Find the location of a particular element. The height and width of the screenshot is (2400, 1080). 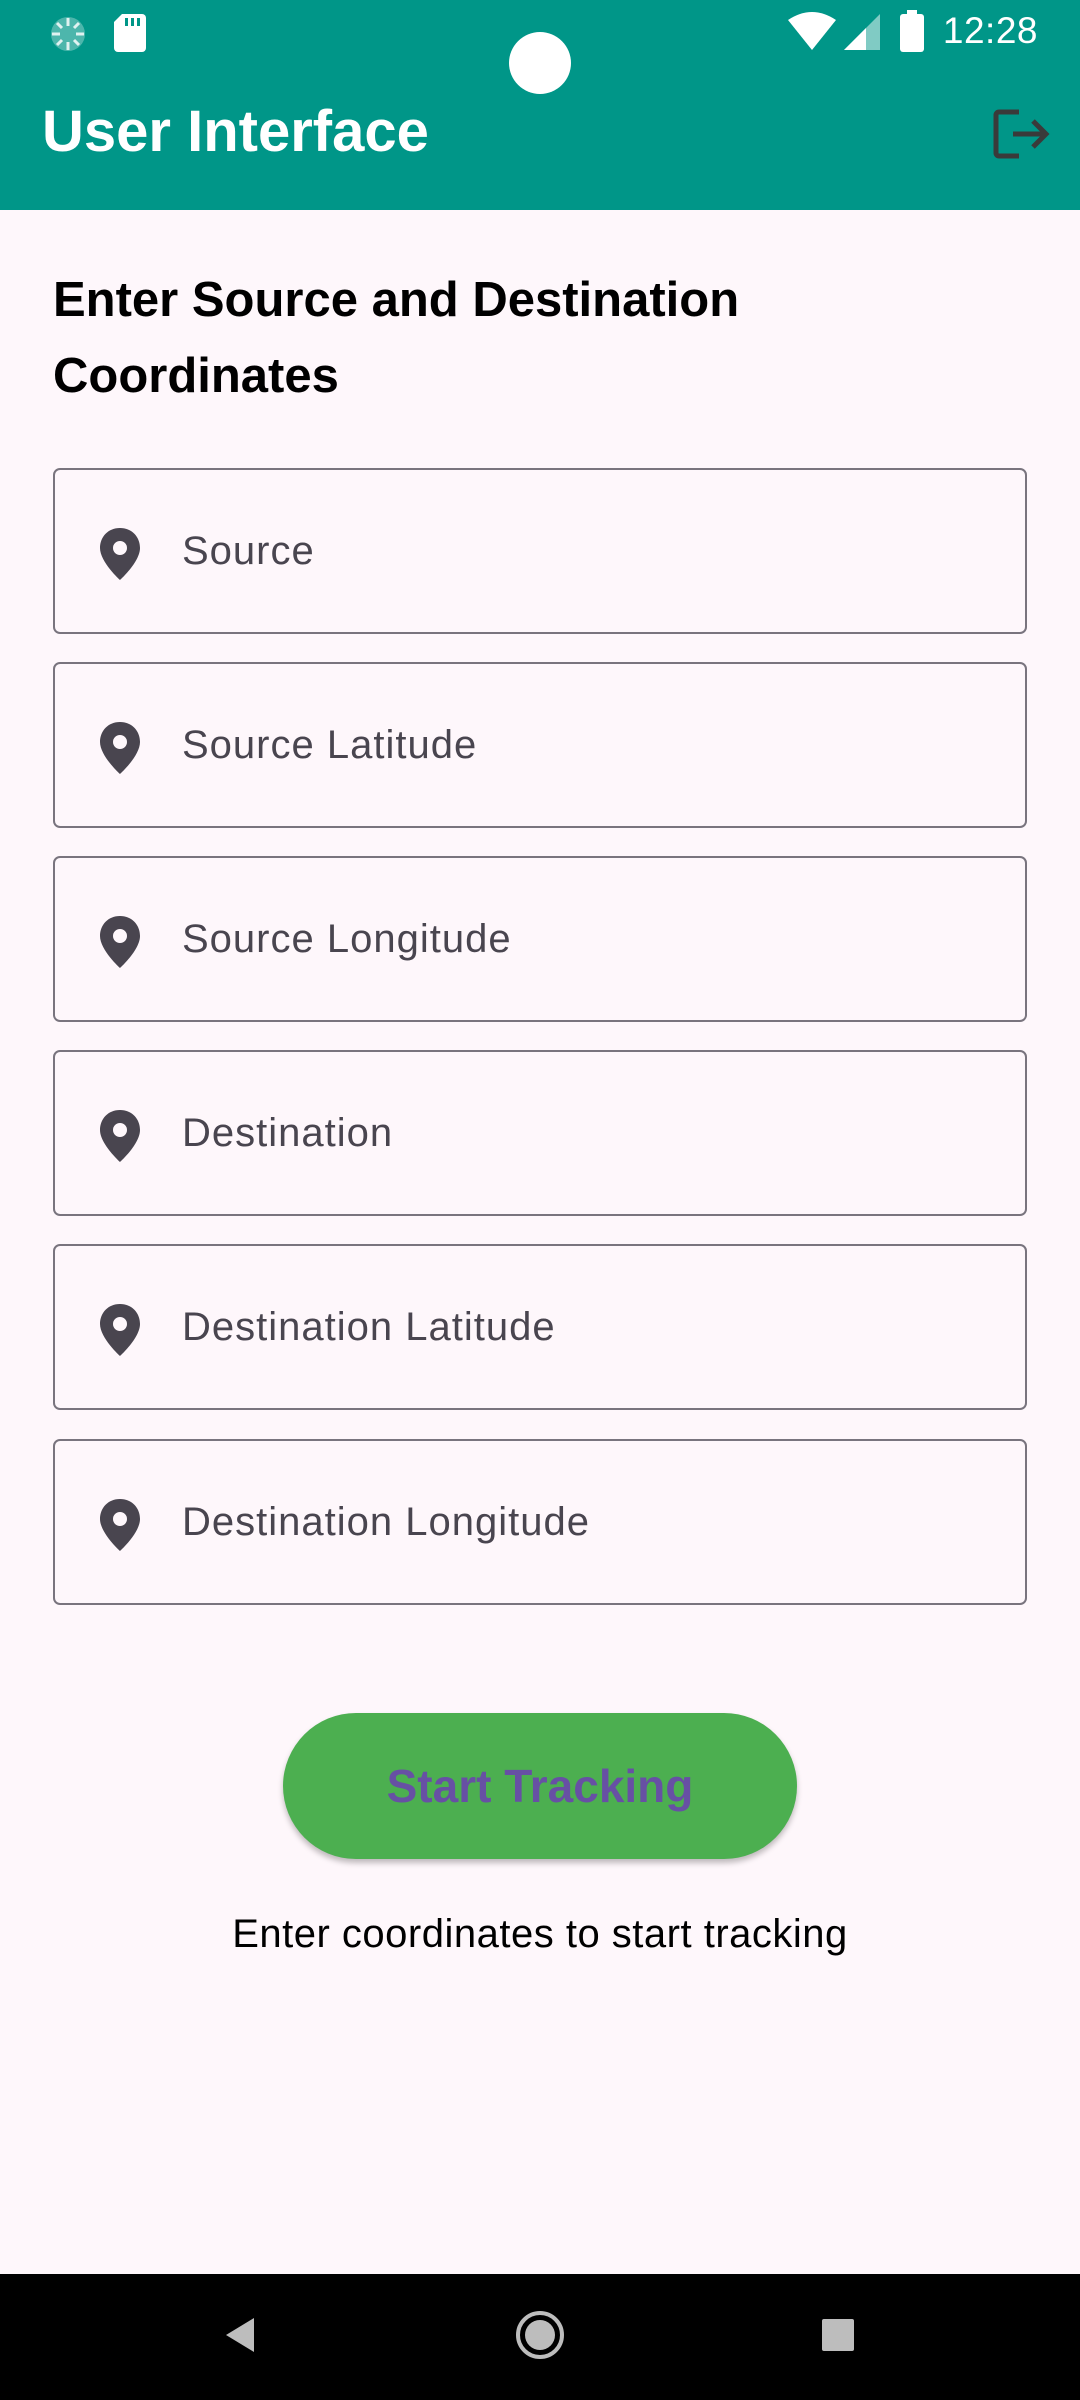

spinner-icon is located at coordinates (68, 36).